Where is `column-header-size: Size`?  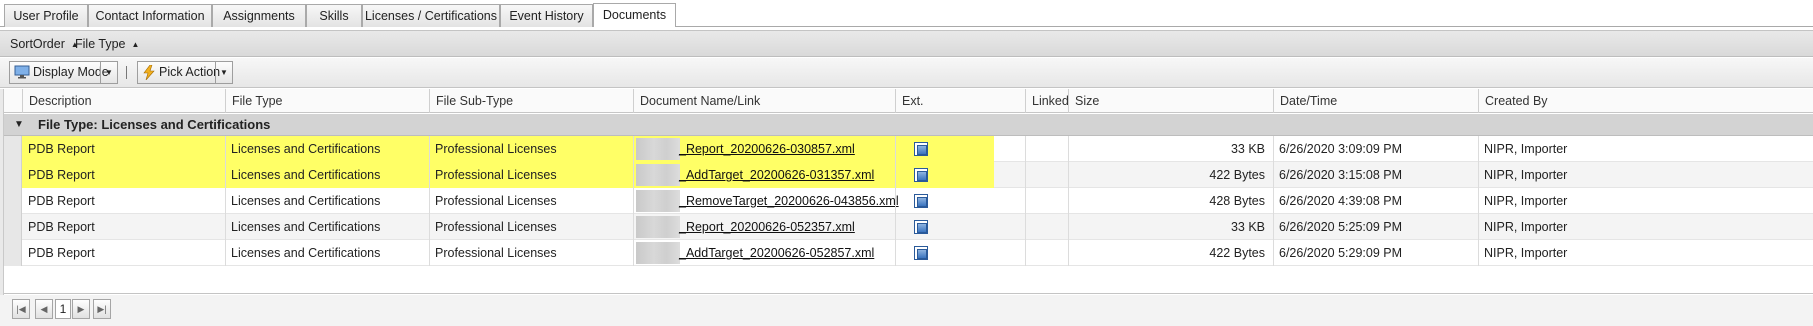
column-header-size: Size is located at coordinates (1170, 101).